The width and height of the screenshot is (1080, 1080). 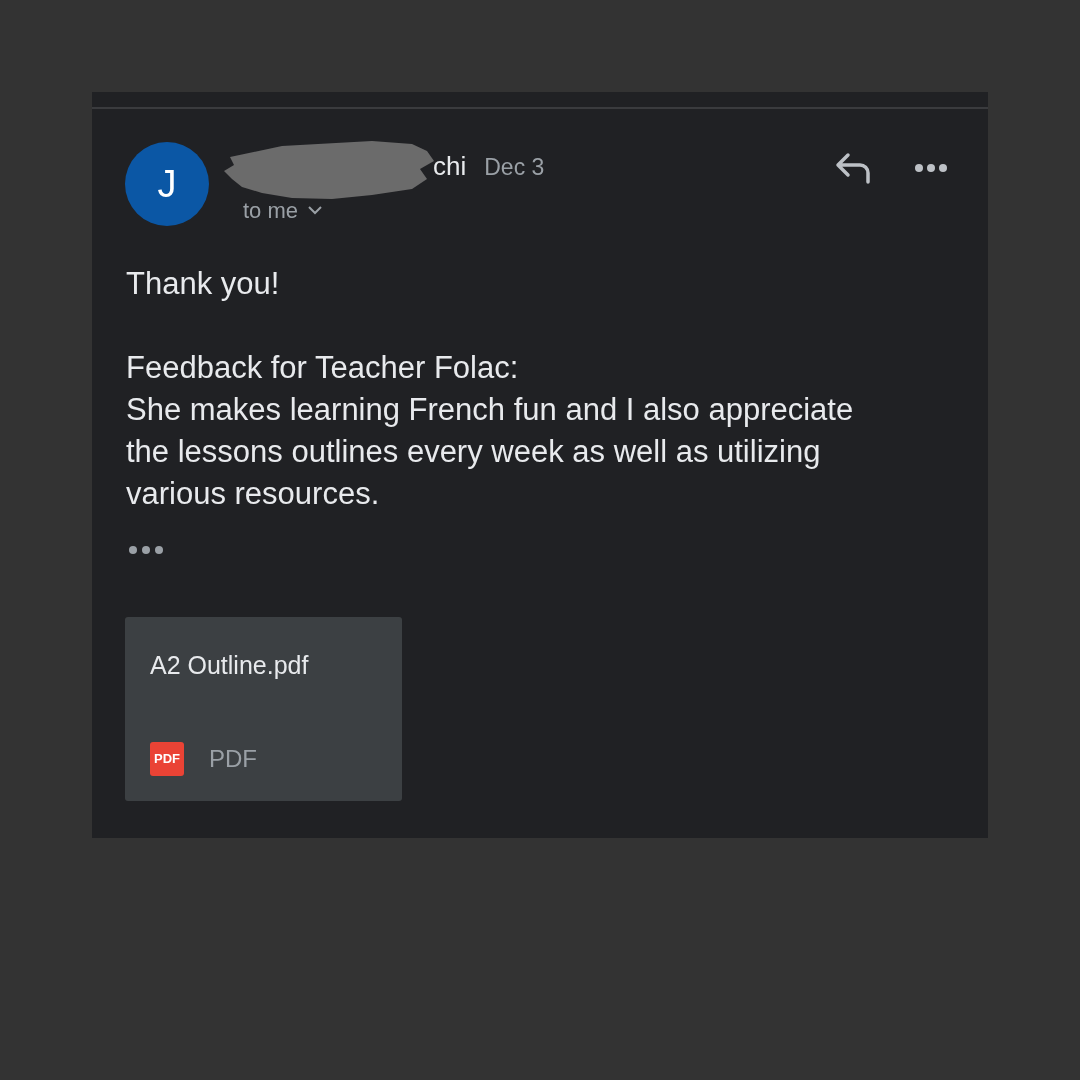 I want to click on pdf-icon: PDF, so click(x=167, y=759).